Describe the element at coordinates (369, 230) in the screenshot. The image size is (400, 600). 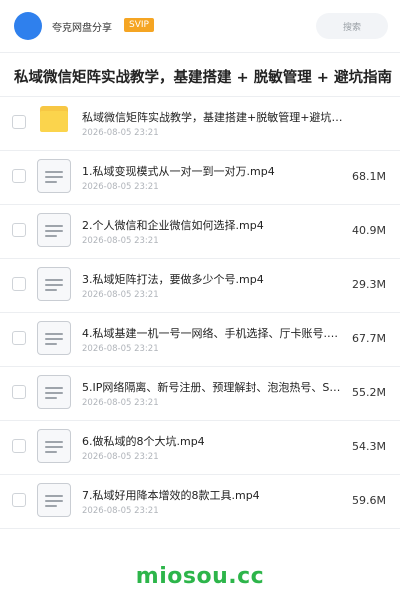
I see `file-size: 40.9M` at that location.